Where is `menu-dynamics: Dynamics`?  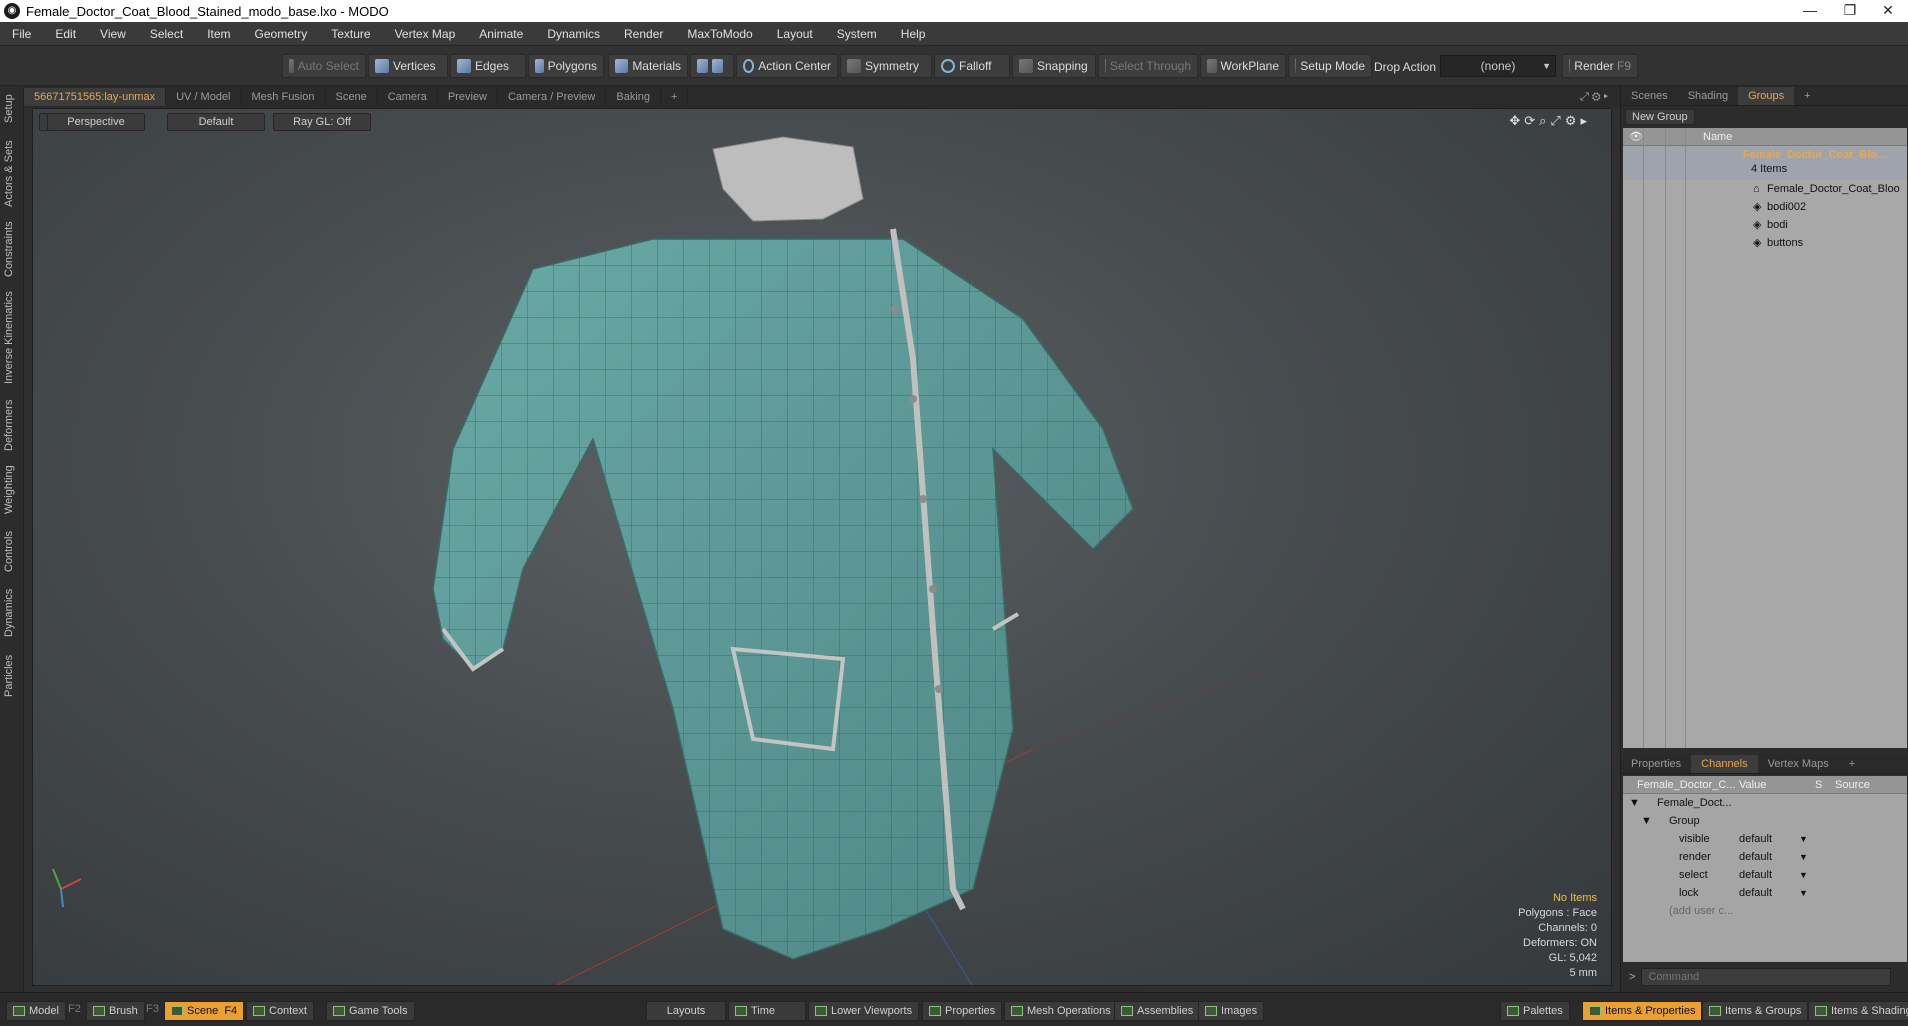 menu-dynamics: Dynamics is located at coordinates (573, 34).